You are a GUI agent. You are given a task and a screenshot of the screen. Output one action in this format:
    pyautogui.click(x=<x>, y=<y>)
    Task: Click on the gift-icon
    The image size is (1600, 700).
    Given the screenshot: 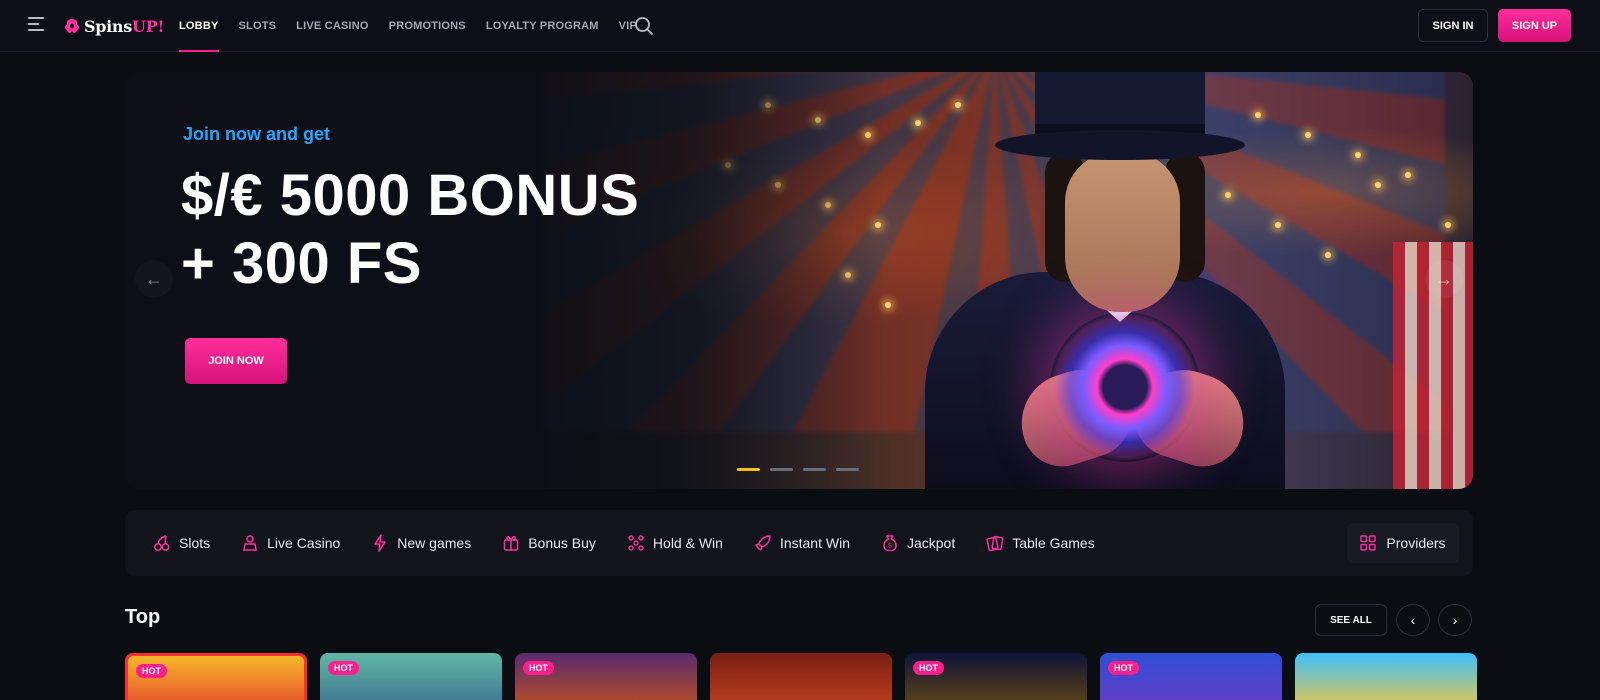 What is the action you would take?
    pyautogui.click(x=511, y=543)
    